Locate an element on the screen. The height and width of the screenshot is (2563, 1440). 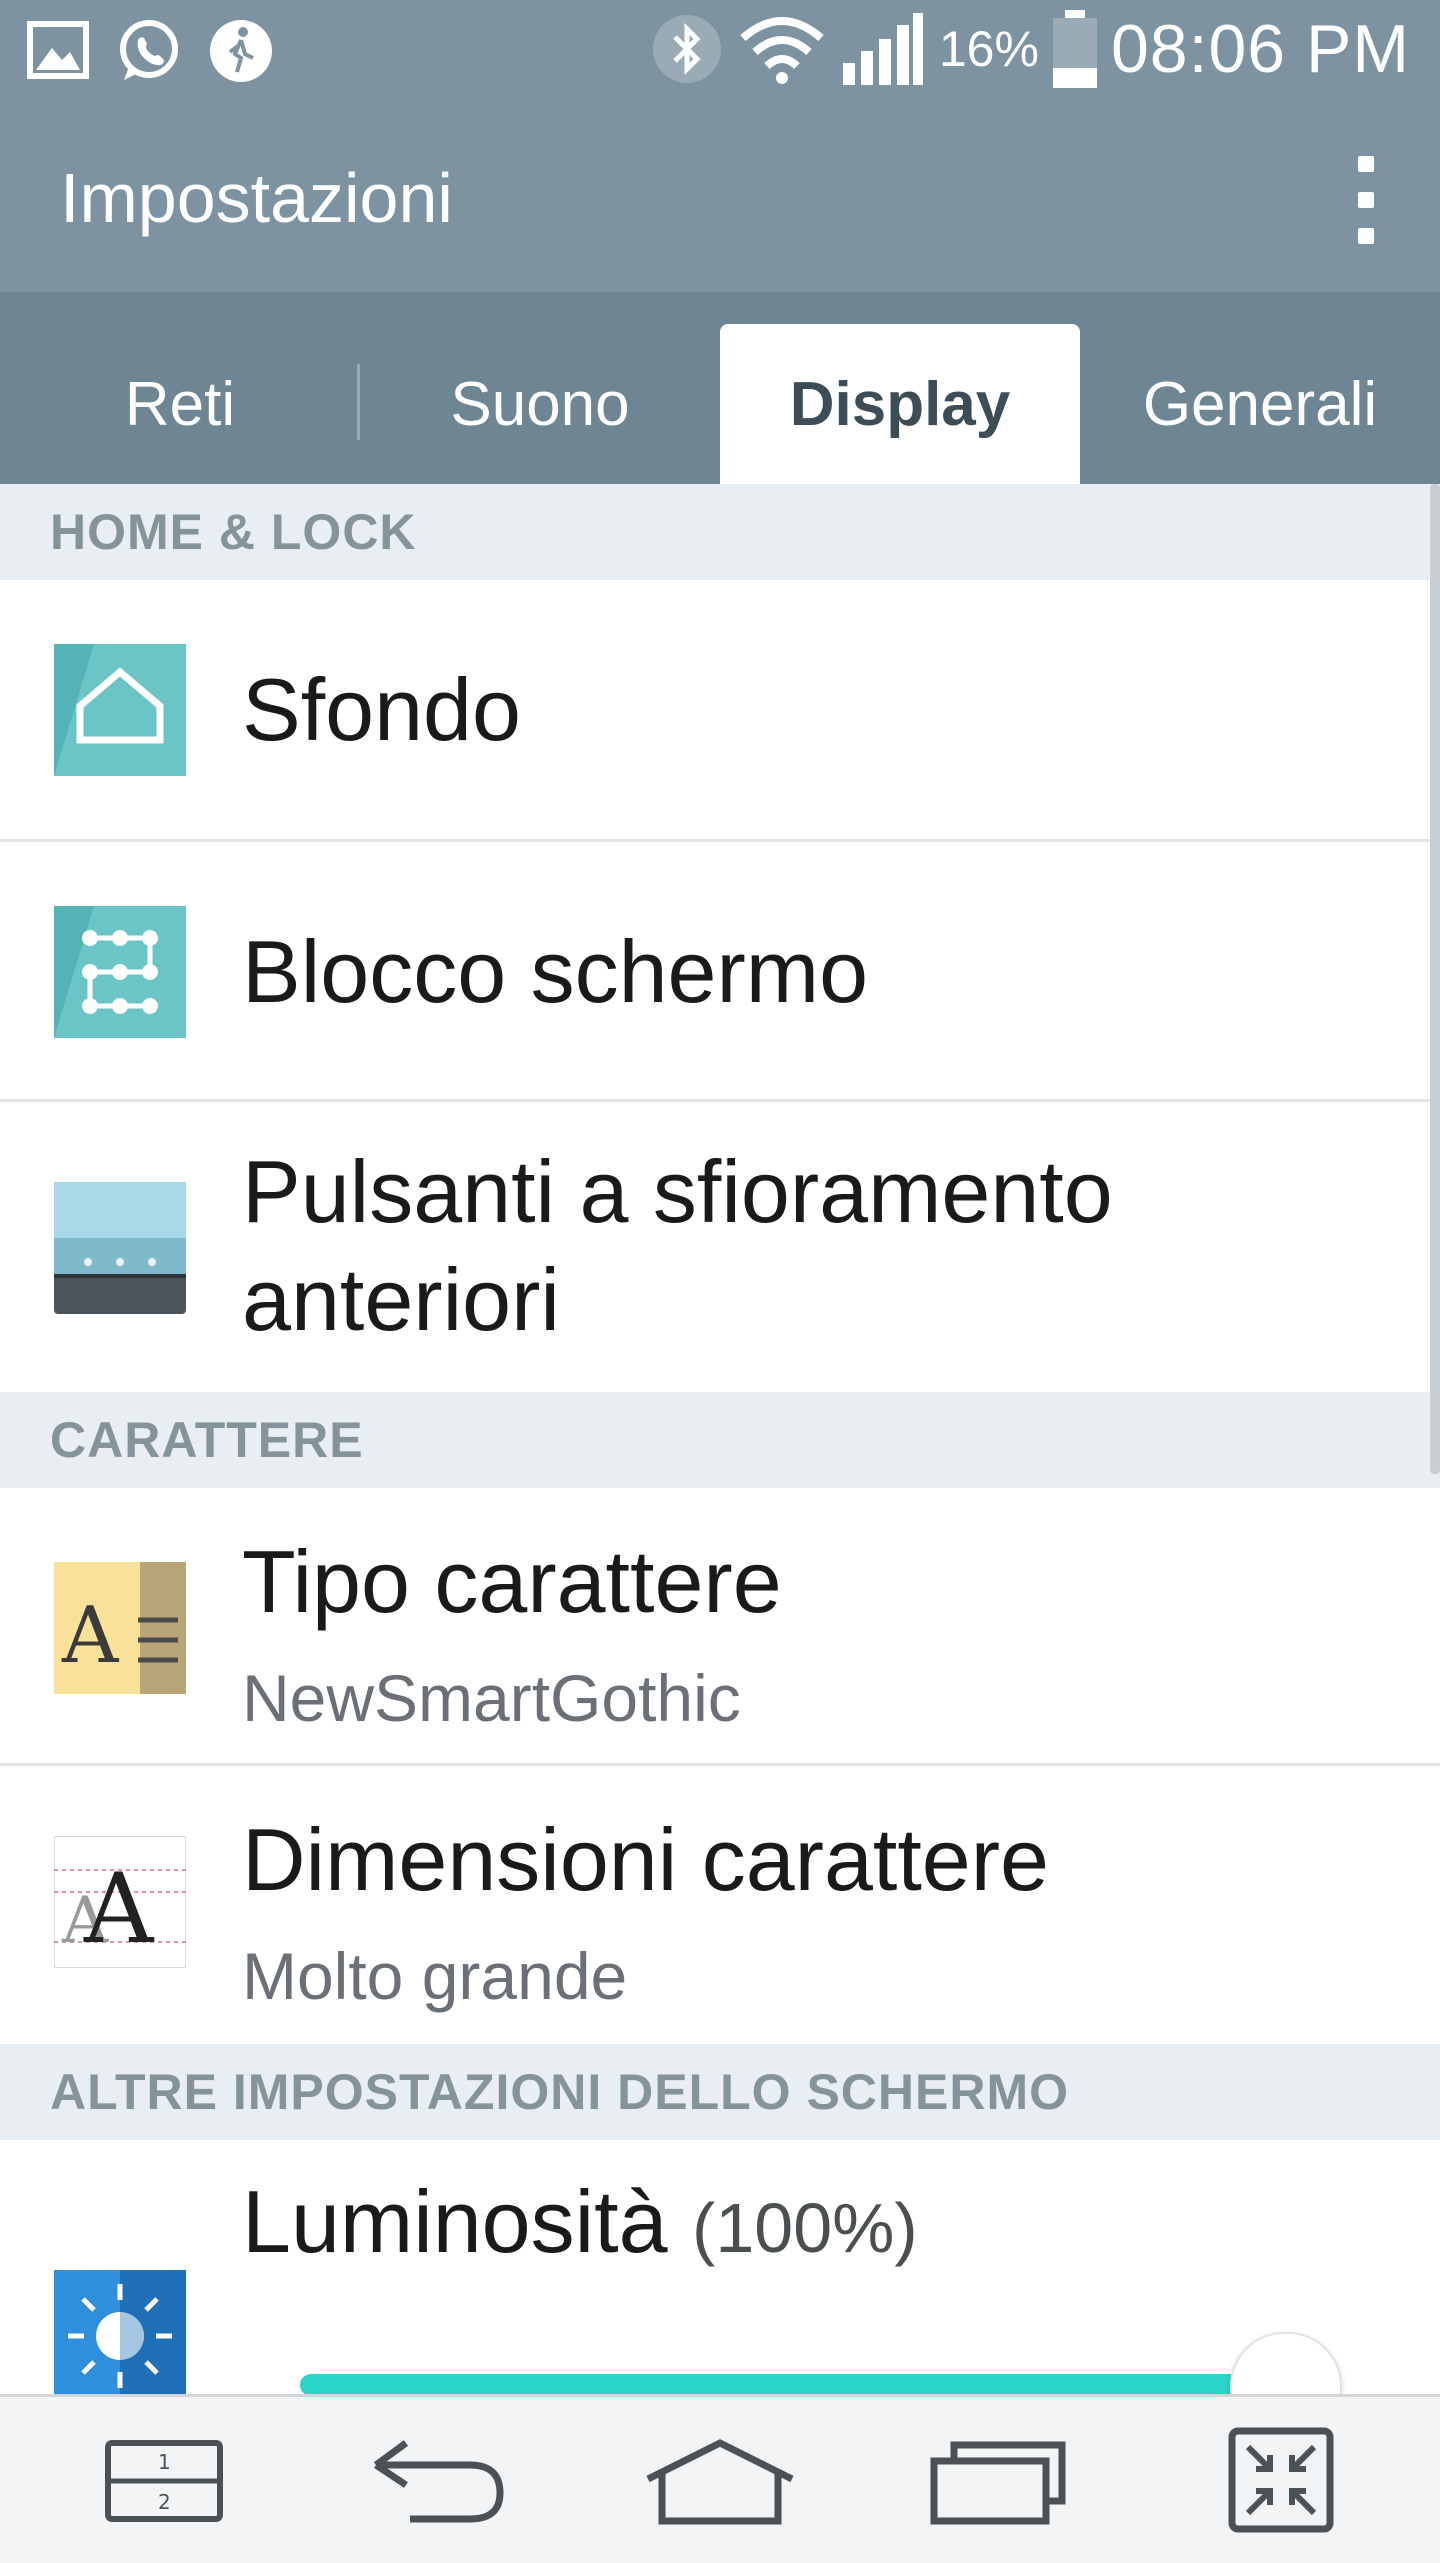
brightness-icon is located at coordinates (120, 2332).